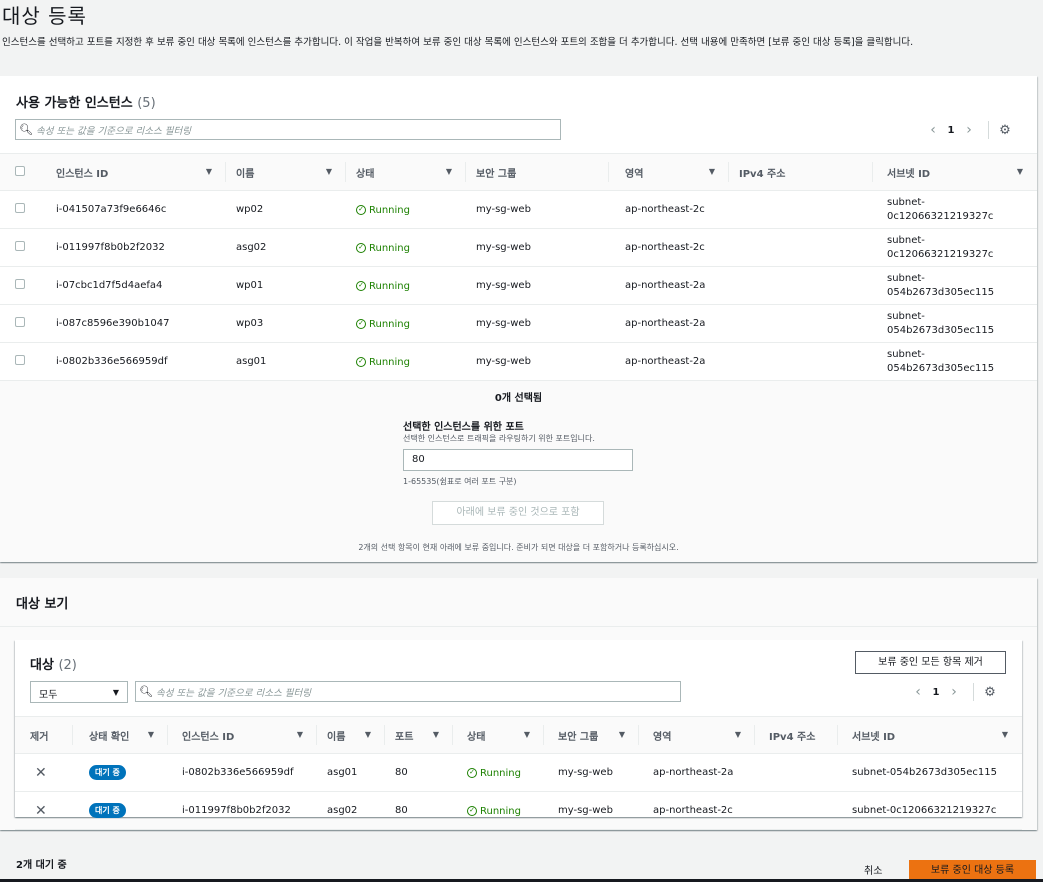 This screenshot has height=882, width=1043. I want to click on review-targets-title: 대상 보기, so click(42, 604).